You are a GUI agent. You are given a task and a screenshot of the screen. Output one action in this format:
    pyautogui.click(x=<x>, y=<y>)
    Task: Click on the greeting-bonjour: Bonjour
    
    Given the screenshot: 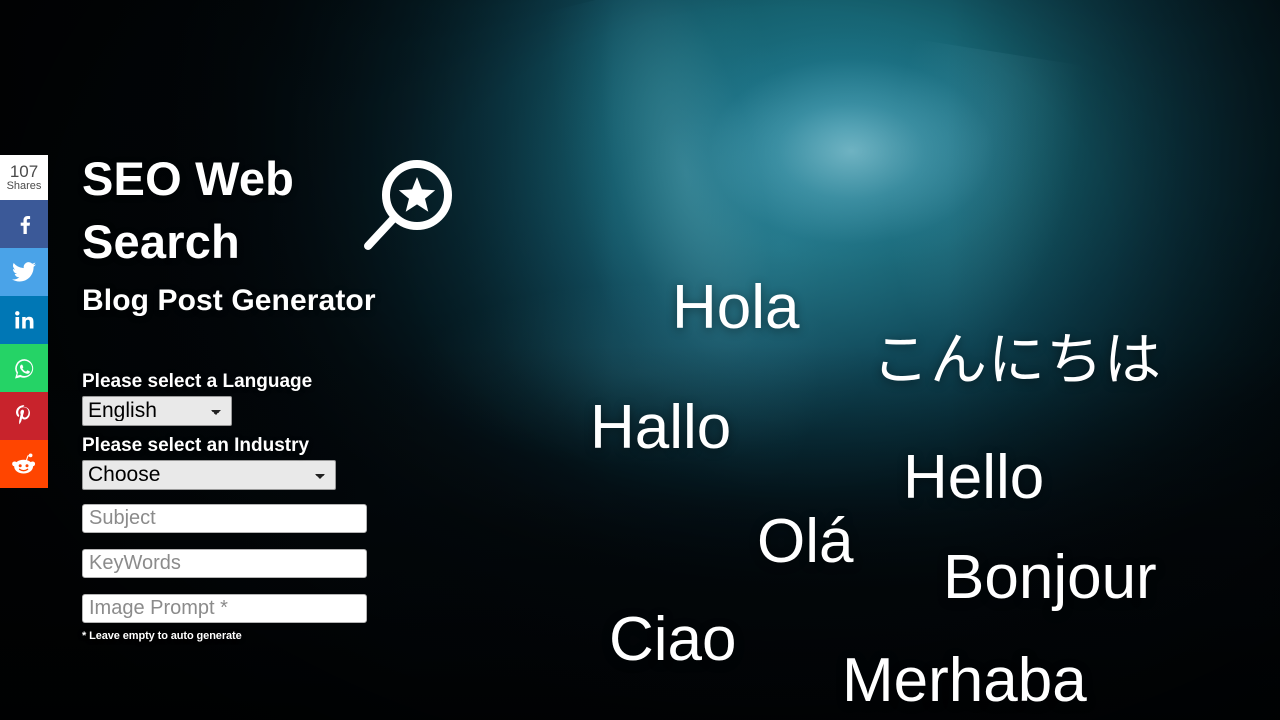 What is the action you would take?
    pyautogui.click(x=1050, y=577)
    